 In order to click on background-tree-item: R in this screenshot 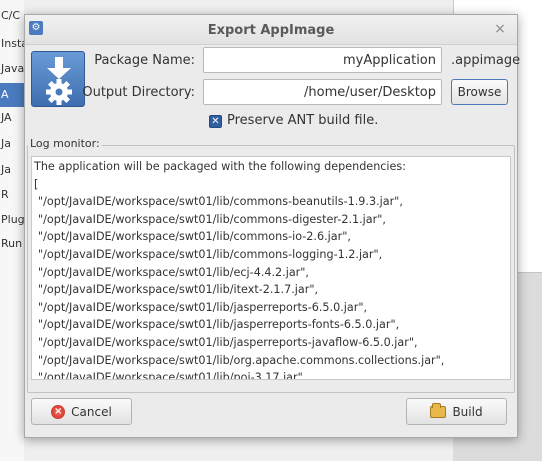, I will do `click(5, 194)`.